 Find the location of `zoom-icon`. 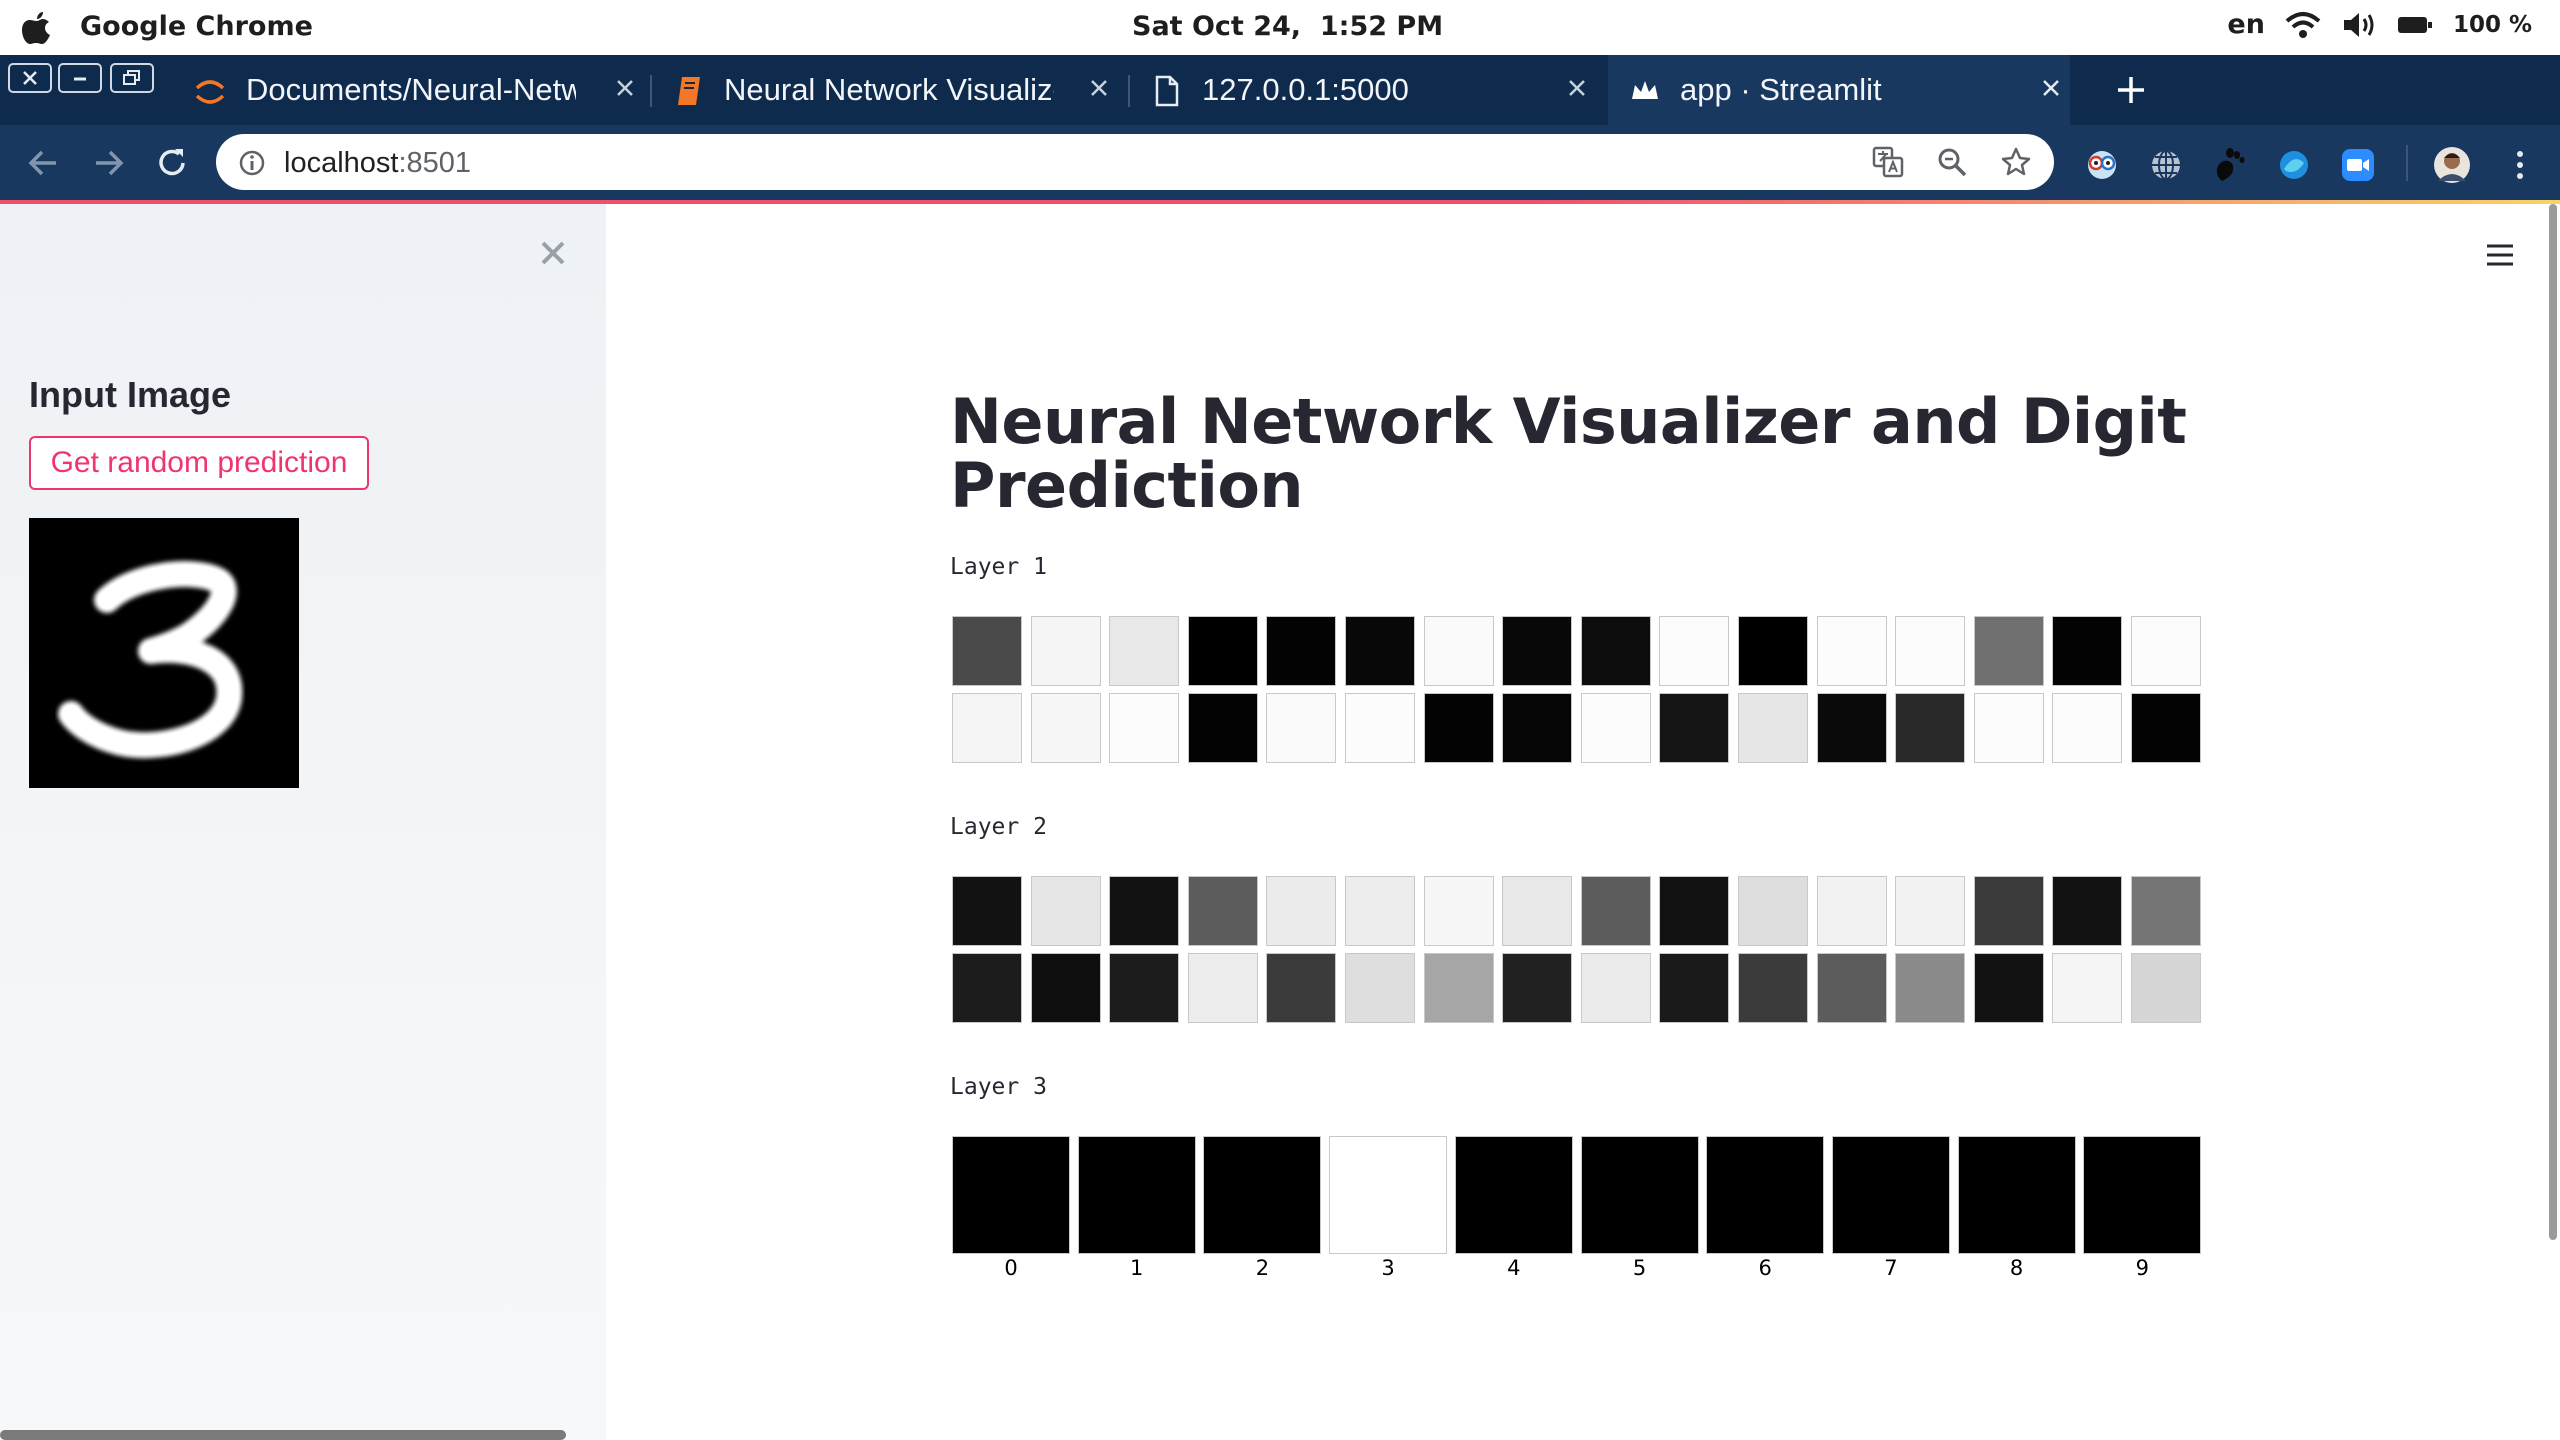

zoom-icon is located at coordinates (1952, 162).